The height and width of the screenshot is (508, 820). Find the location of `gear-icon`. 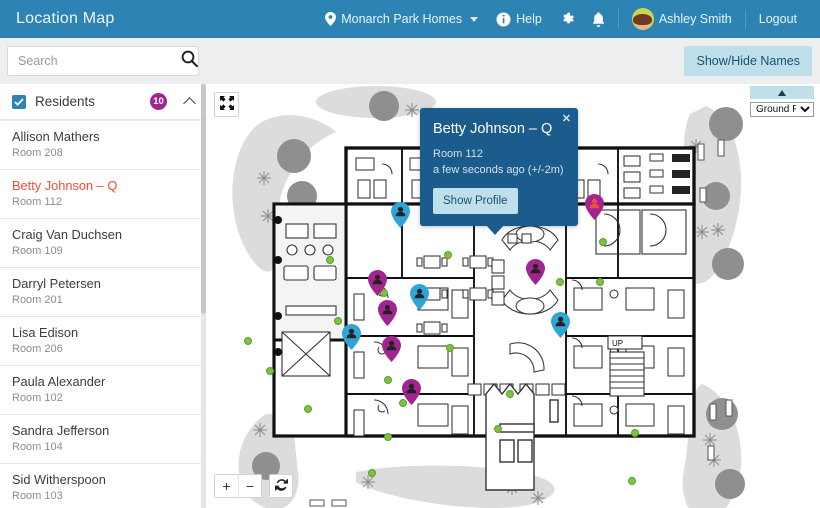

gear-icon is located at coordinates (567, 19).